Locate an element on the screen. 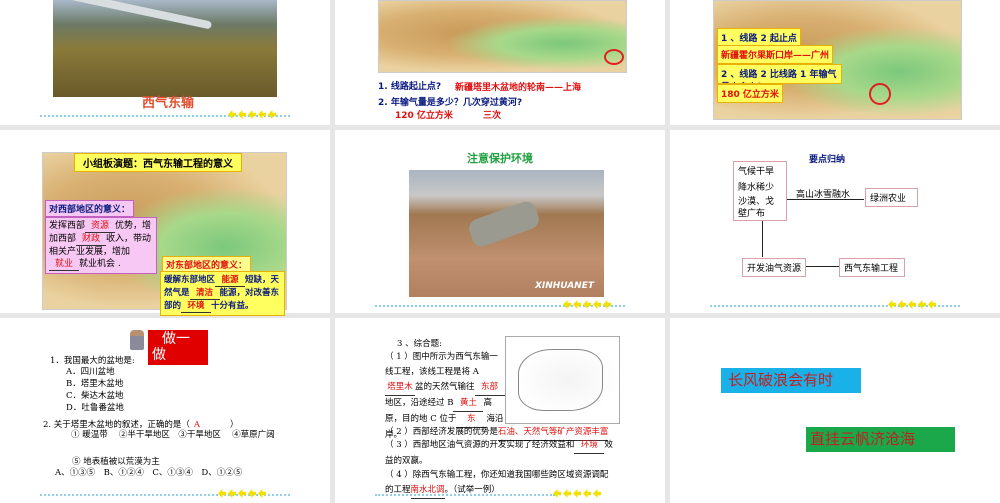 The image size is (1000, 503). text: （ 2 ）西部经济发展的优势是 is located at coordinates (441, 432).